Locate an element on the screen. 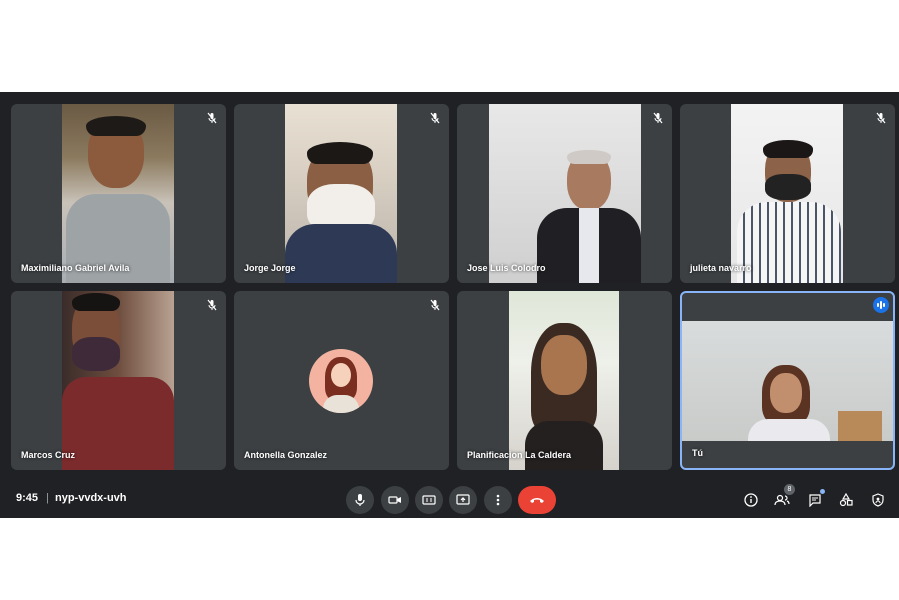 The width and height of the screenshot is (899, 600). present-screen-button is located at coordinates (463, 500).